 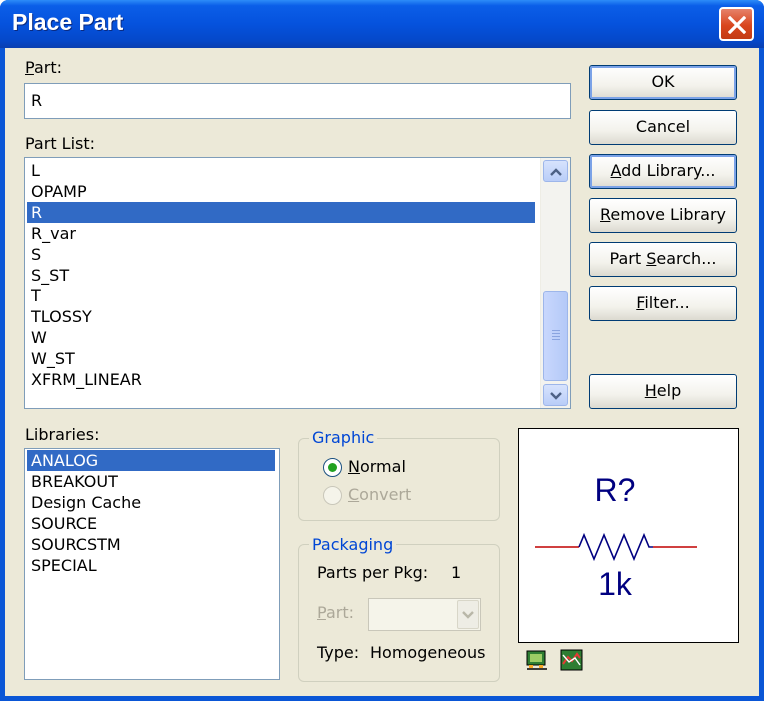 What do you see at coordinates (335, 612) in the screenshot?
I see `package-part-label: Part:` at bounding box center [335, 612].